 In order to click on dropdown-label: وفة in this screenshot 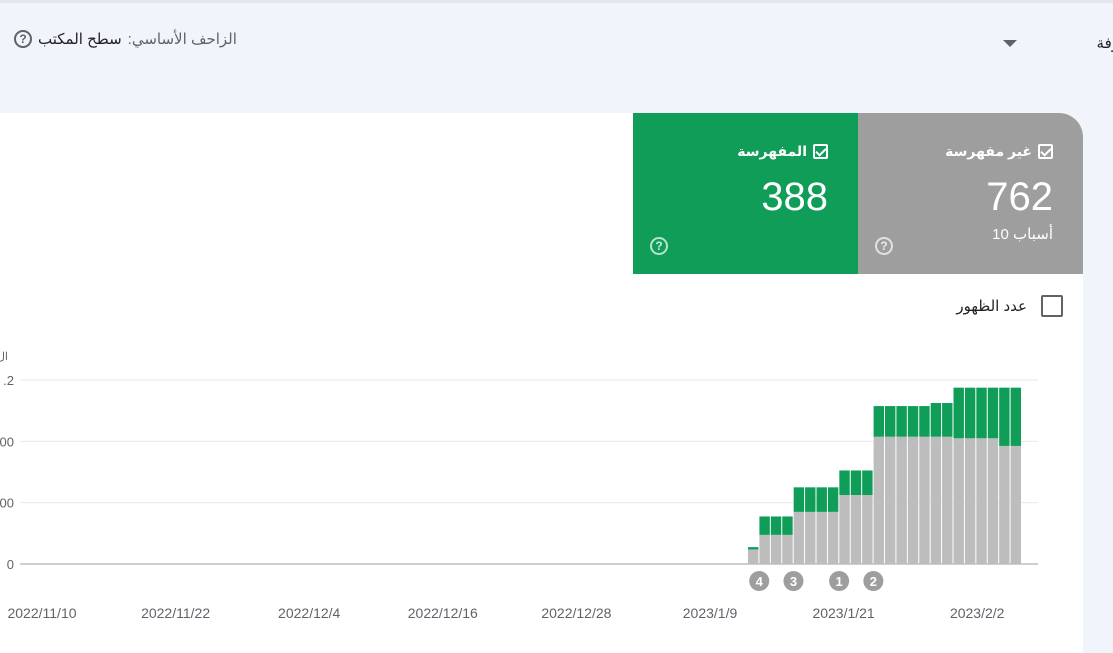, I will do `click(1104, 43)`.